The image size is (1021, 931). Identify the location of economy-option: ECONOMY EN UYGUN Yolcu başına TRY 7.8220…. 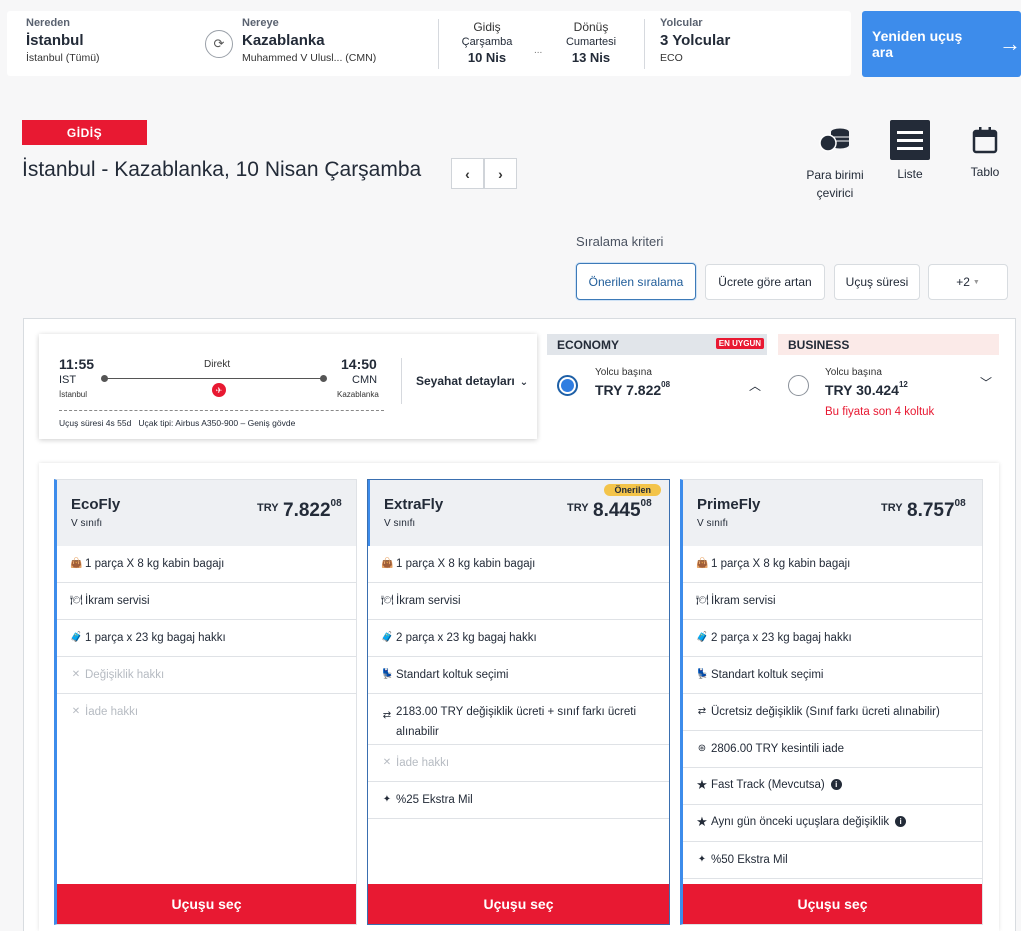
(657, 393).